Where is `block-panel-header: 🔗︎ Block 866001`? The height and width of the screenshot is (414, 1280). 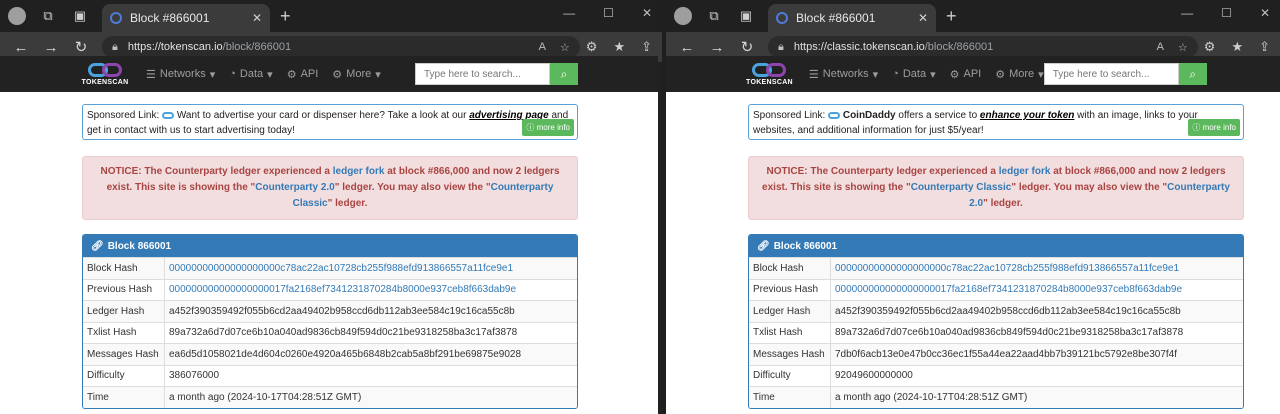
block-panel-header: 🔗︎ Block 866001 is located at coordinates (996, 246).